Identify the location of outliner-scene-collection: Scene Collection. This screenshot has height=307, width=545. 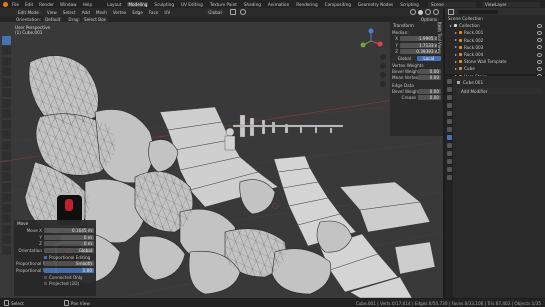
(495, 18).